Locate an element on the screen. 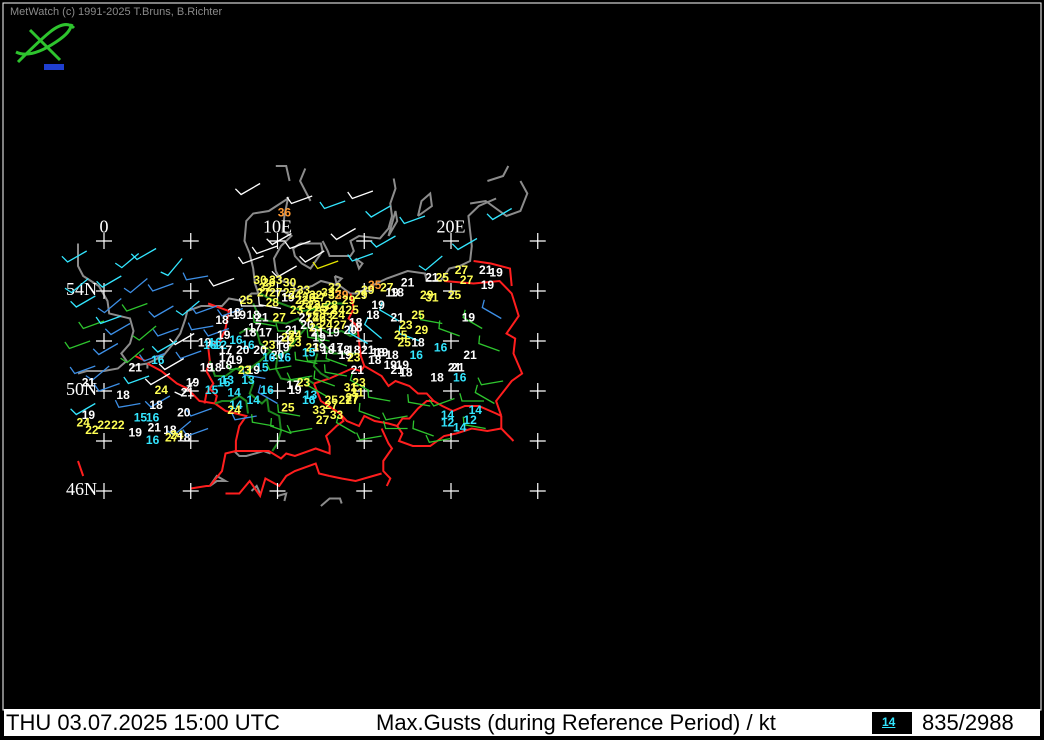 This screenshot has height=740, width=1044. gust-value: 14 is located at coordinates (254, 400).